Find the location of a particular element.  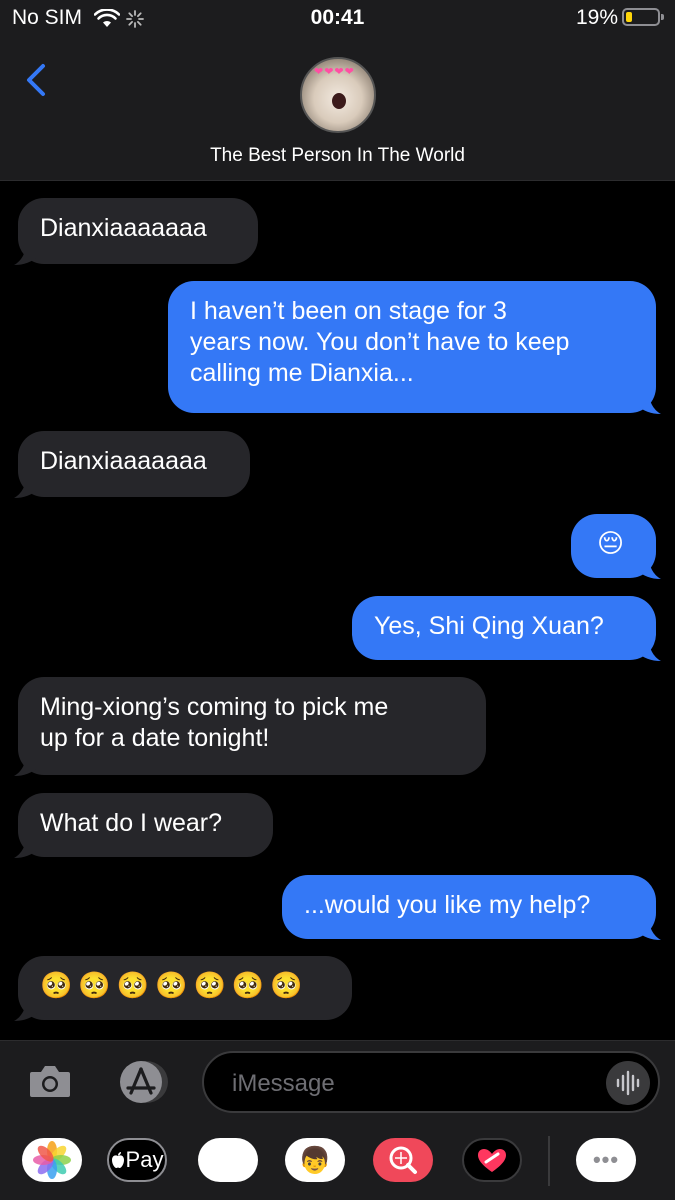

message-bubble-outgoing: ...would you like my help? is located at coordinates (469, 907).